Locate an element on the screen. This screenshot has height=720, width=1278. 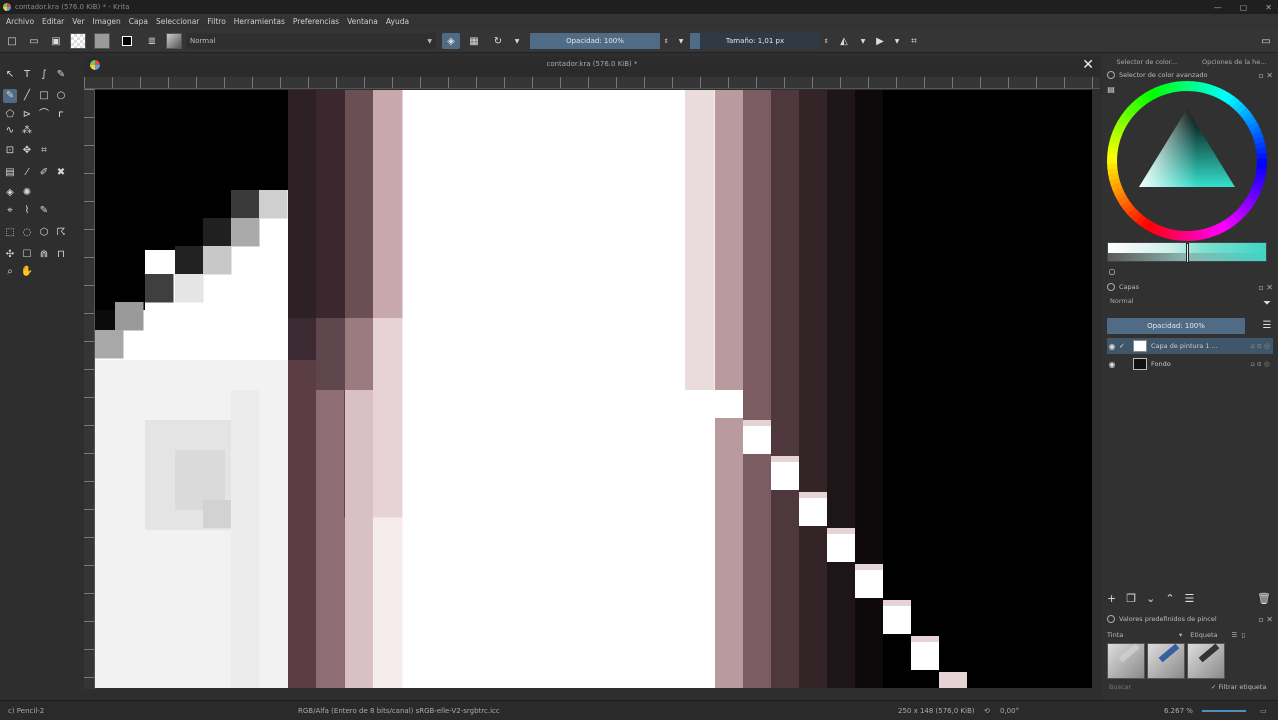
mirror-horizontal-icon: ◭ is located at coordinates (844, 41).